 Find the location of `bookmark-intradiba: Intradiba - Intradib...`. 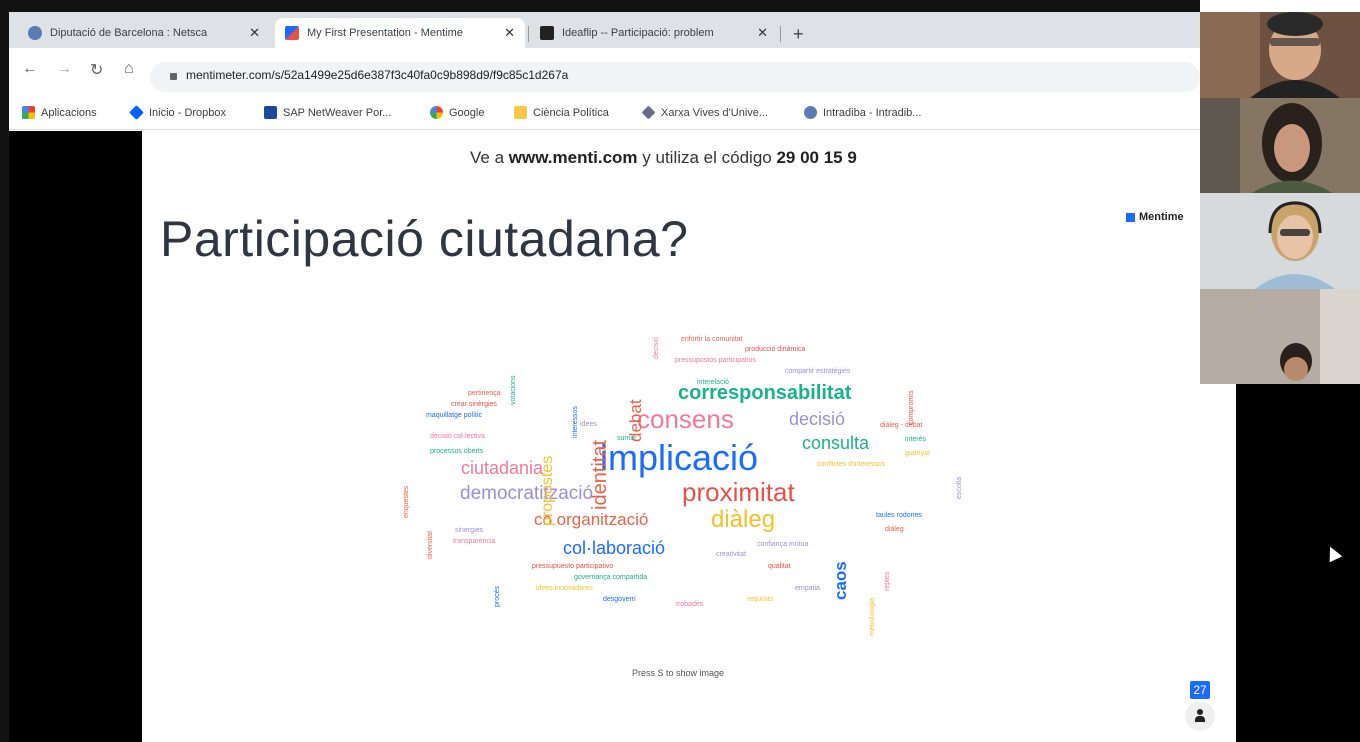

bookmark-intradiba: Intradiba - Intradib... is located at coordinates (862, 112).